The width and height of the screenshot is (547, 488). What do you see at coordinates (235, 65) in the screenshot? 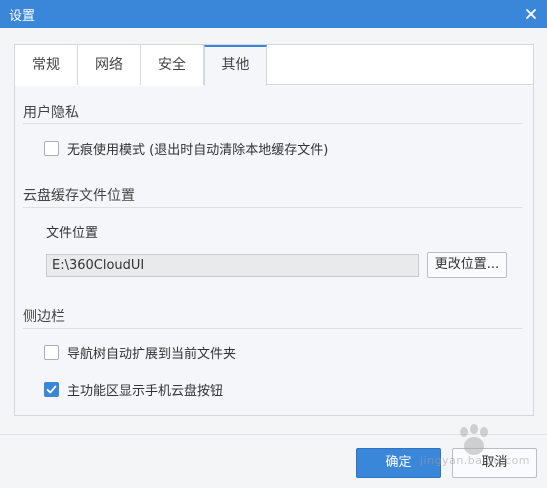
I see `tab-other: 其他` at bounding box center [235, 65].